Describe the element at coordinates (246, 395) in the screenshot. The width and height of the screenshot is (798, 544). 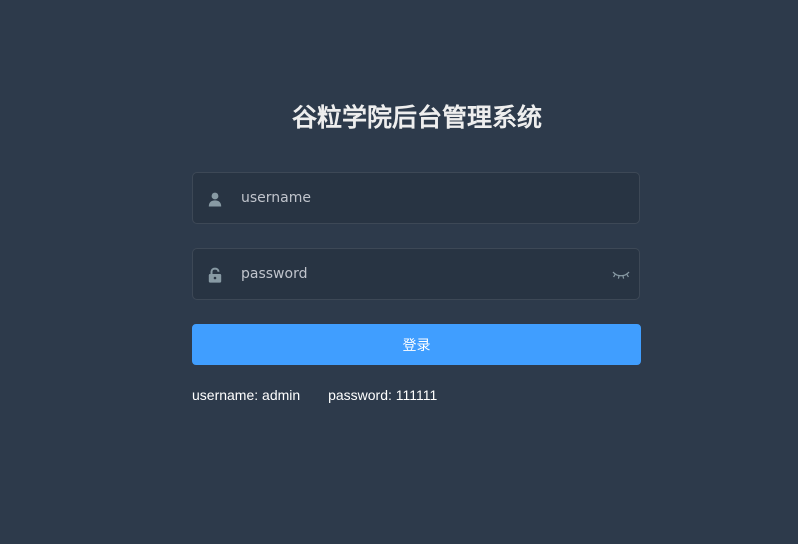
I see `username-tip: username: admin` at that location.